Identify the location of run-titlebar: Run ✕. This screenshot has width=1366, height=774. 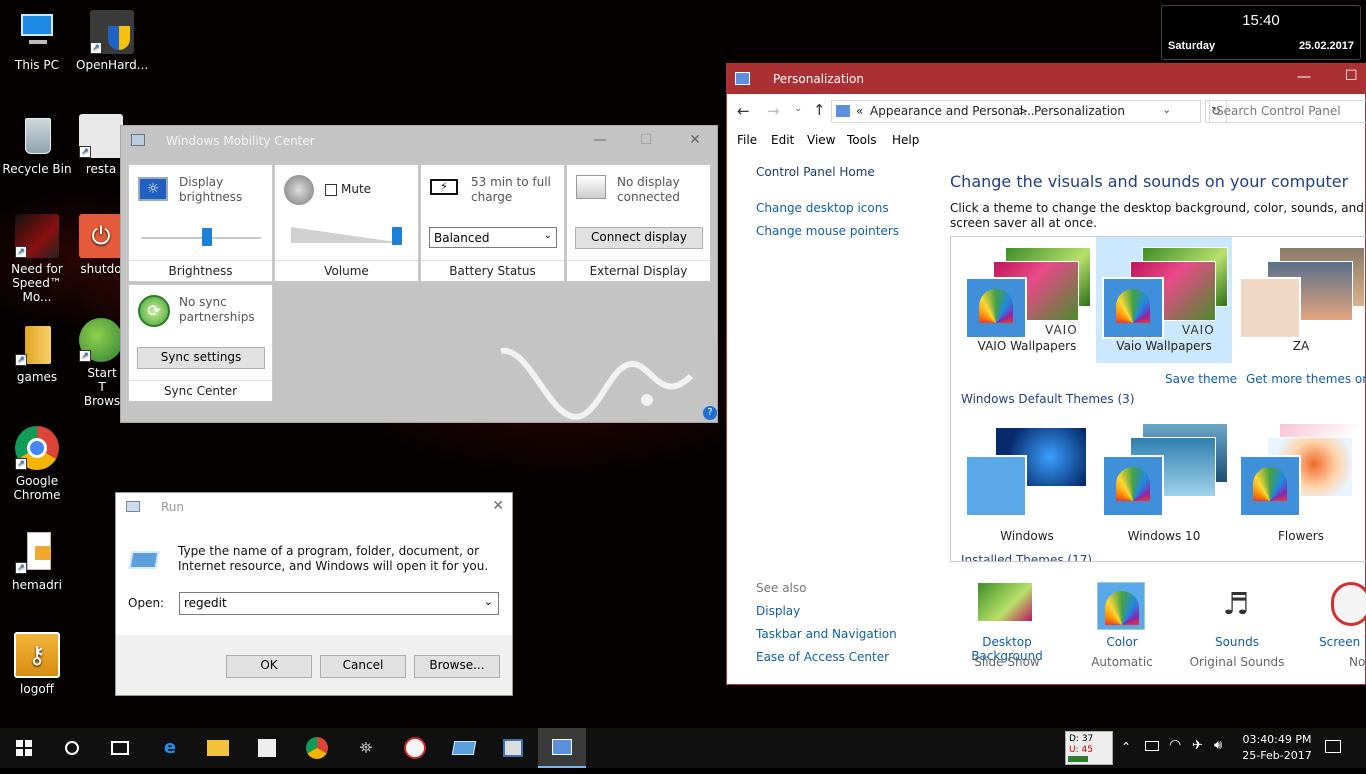
(314, 507).